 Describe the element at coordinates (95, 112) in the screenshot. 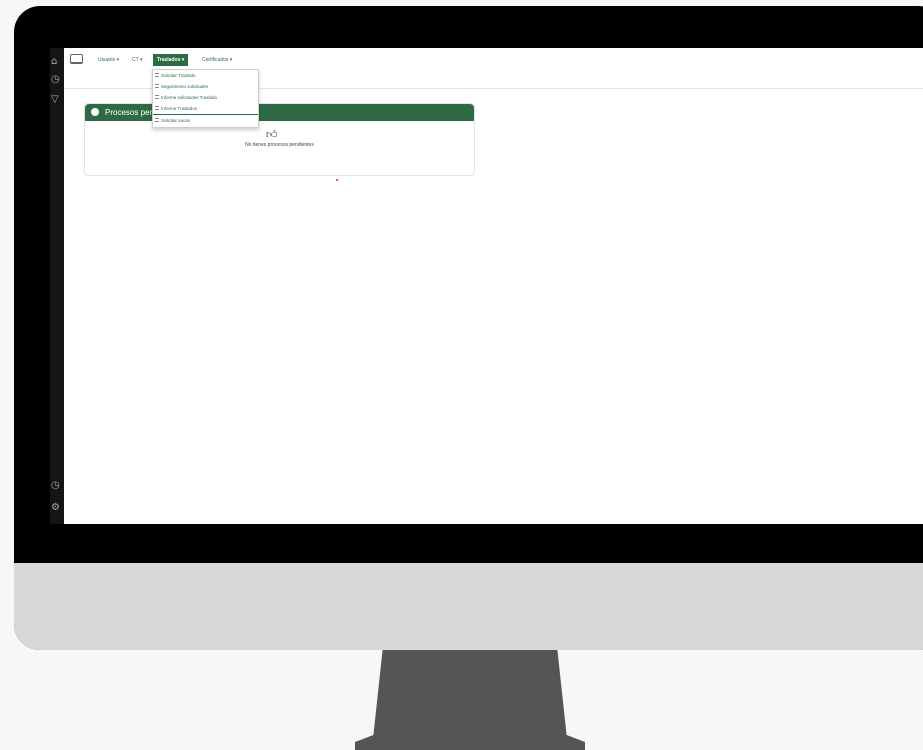

I see `info-icon` at that location.